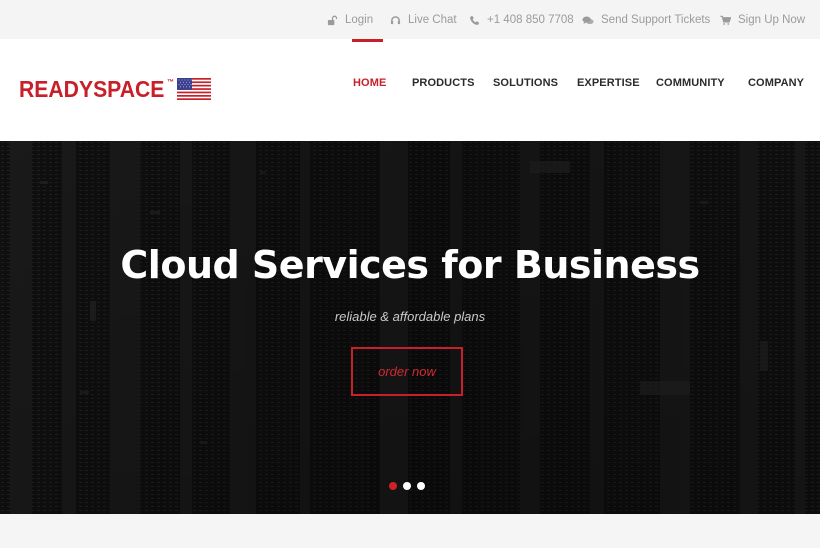  What do you see at coordinates (359, 20) in the screenshot?
I see `login-label: Login` at bounding box center [359, 20].